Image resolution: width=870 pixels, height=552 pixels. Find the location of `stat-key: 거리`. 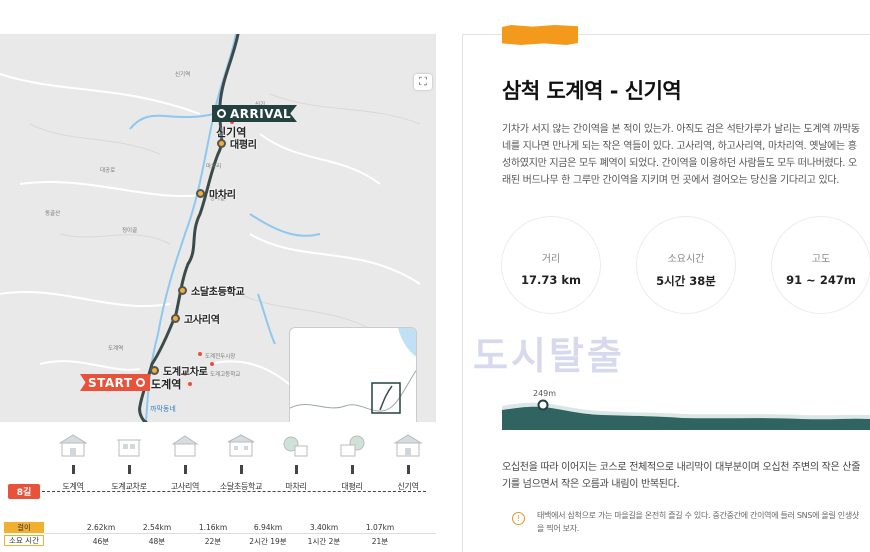

stat-key: 거리 is located at coordinates (551, 259).